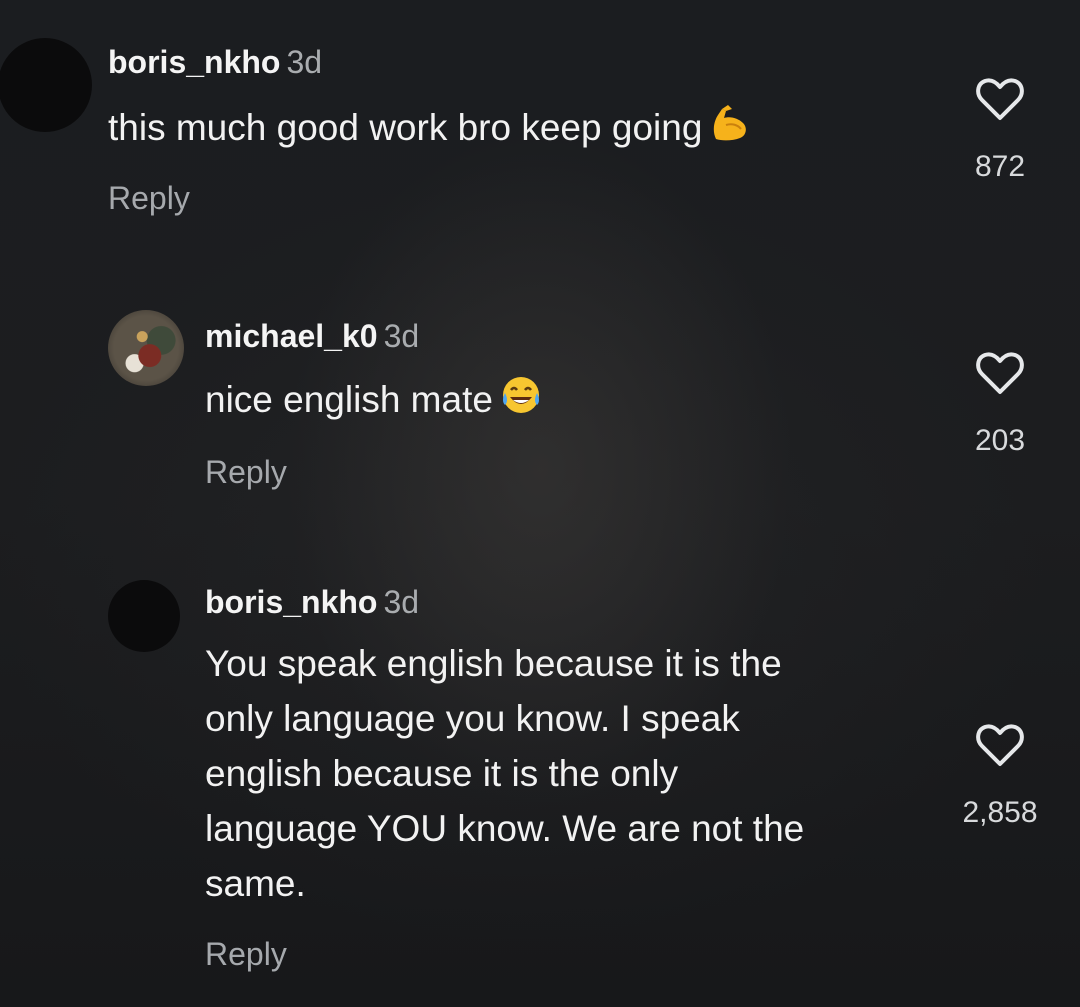 This screenshot has height=1007, width=1080. I want to click on like-count: 2,858, so click(1000, 812).